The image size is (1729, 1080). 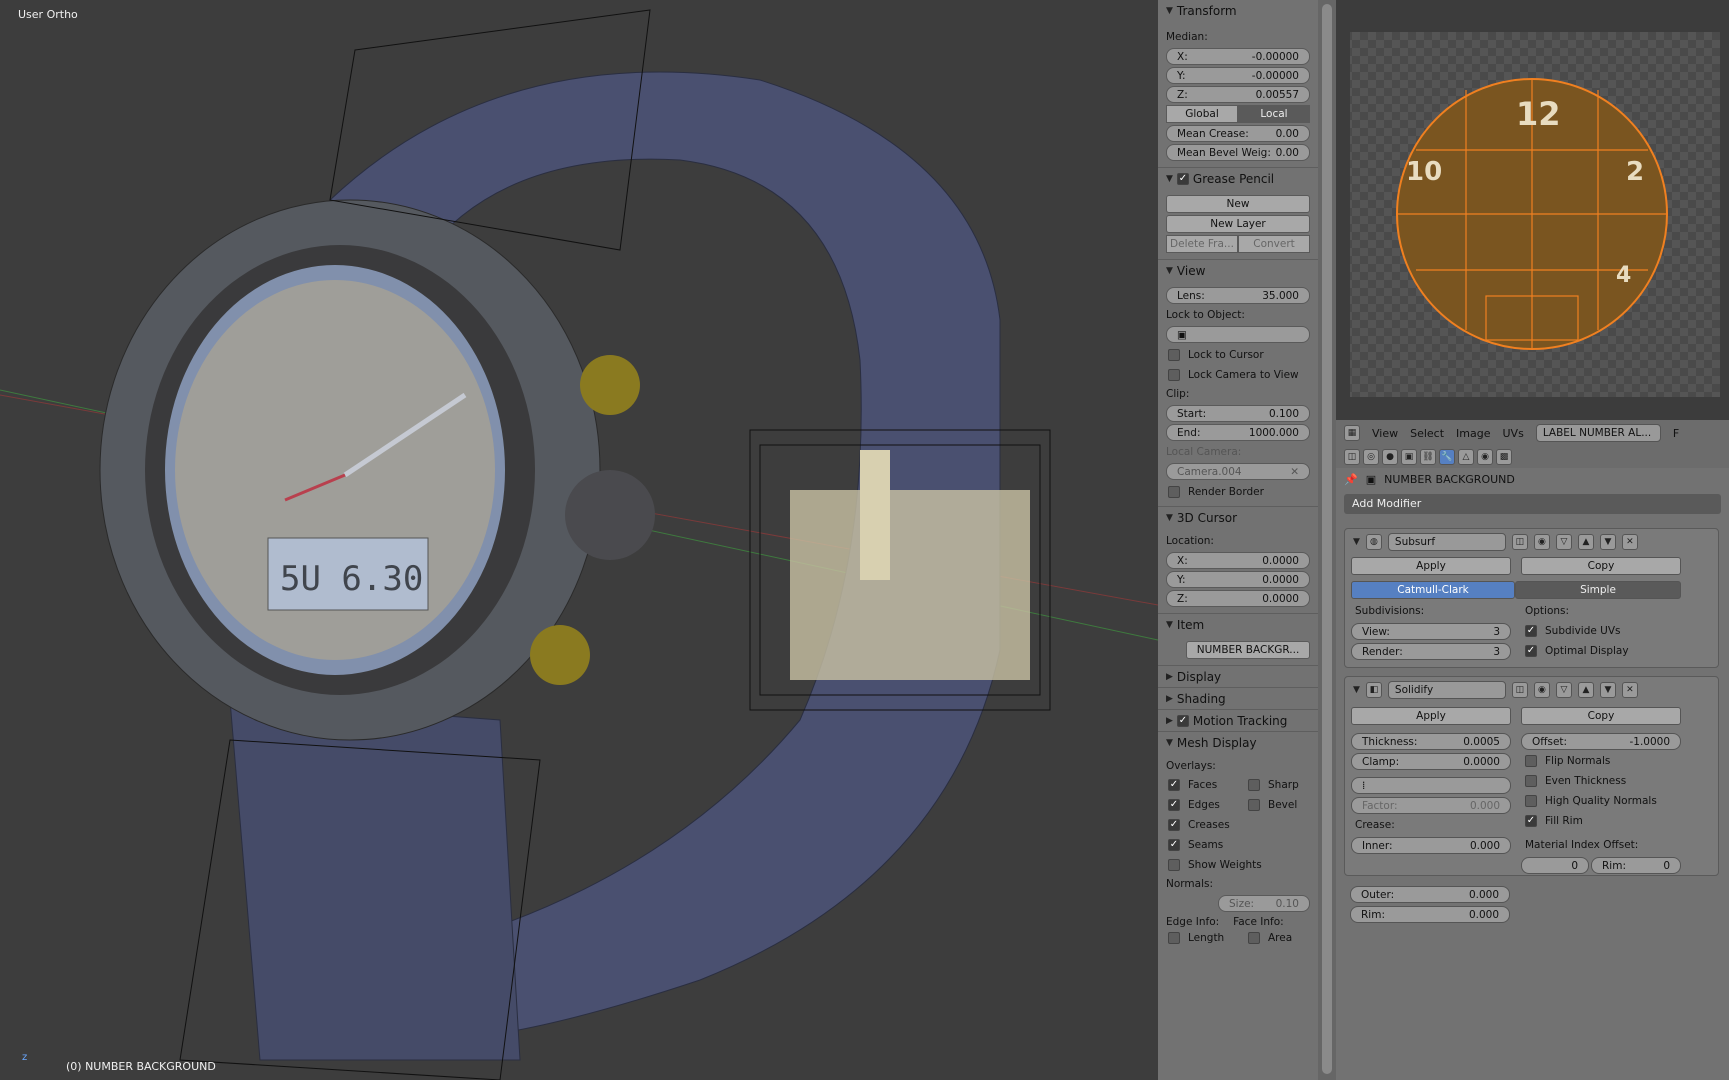 I want to click on image-menu: Image, so click(x=1473, y=433).